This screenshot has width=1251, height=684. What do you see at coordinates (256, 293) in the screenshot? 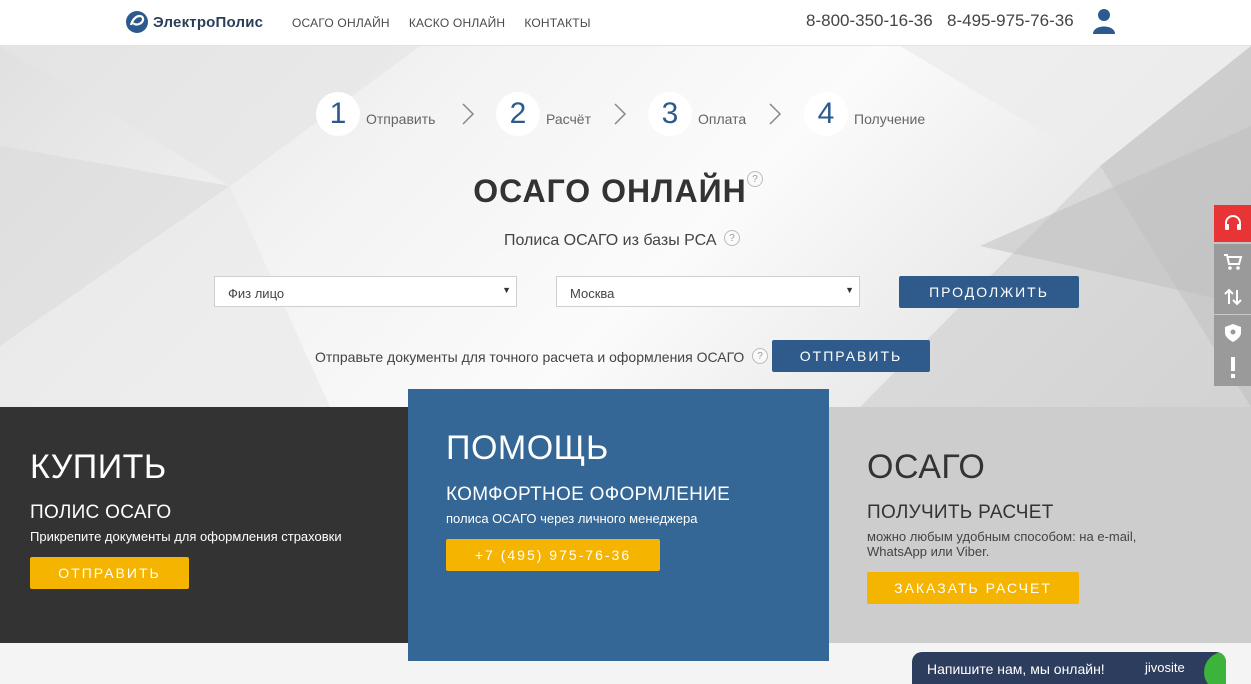
I see `select-value: Физ лицо` at bounding box center [256, 293].